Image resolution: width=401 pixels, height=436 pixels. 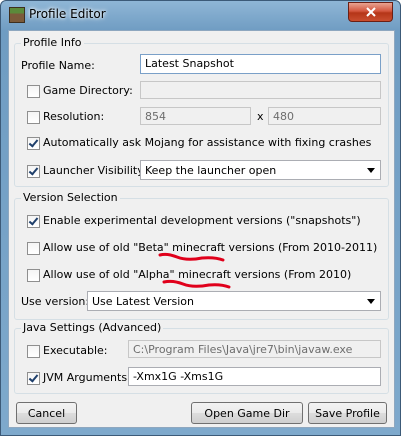 What do you see at coordinates (347, 413) in the screenshot?
I see `save-profile-button: Save Profile` at bounding box center [347, 413].